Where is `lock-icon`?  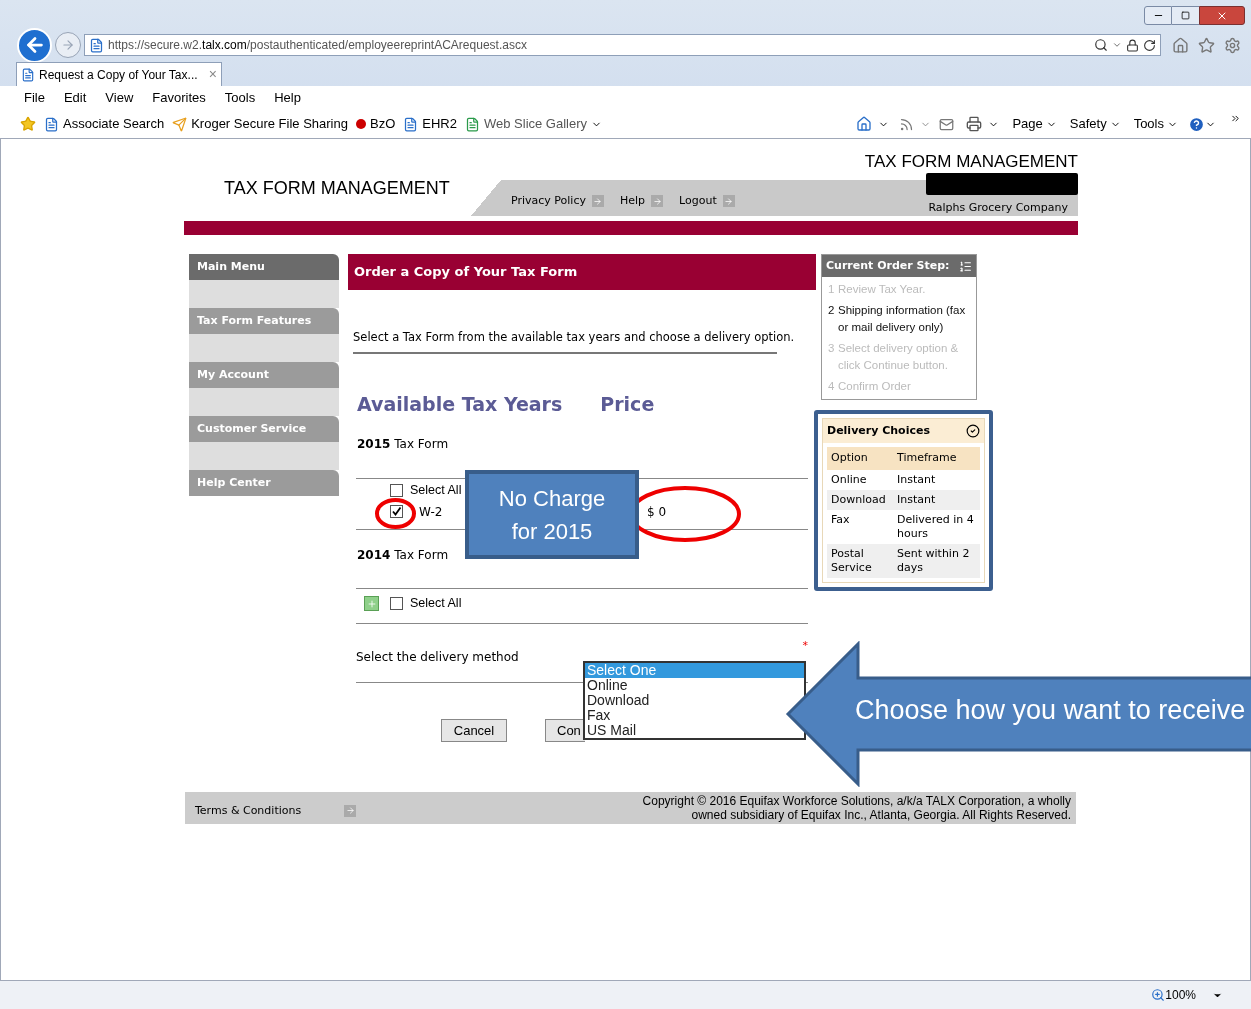 lock-icon is located at coordinates (1132, 45).